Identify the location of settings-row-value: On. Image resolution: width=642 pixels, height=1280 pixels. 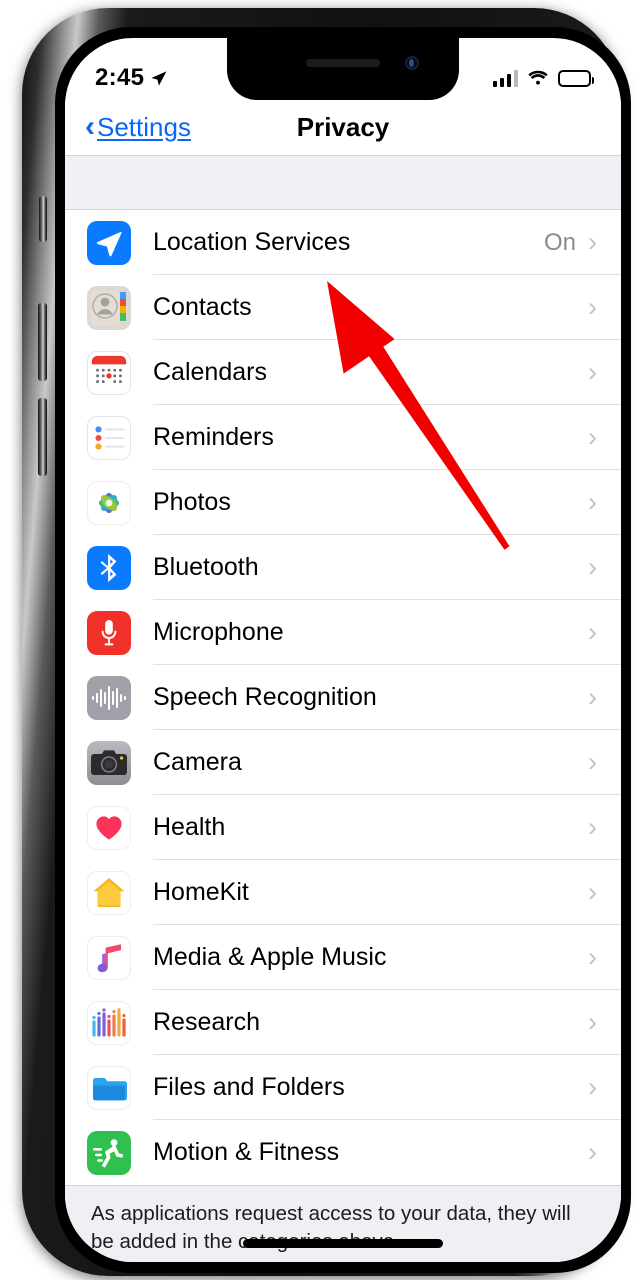
(559, 242).